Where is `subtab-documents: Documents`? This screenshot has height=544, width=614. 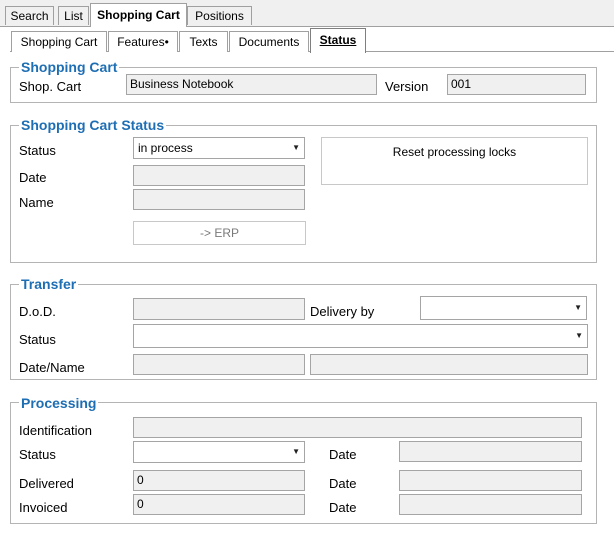
subtab-documents: Documents is located at coordinates (269, 41).